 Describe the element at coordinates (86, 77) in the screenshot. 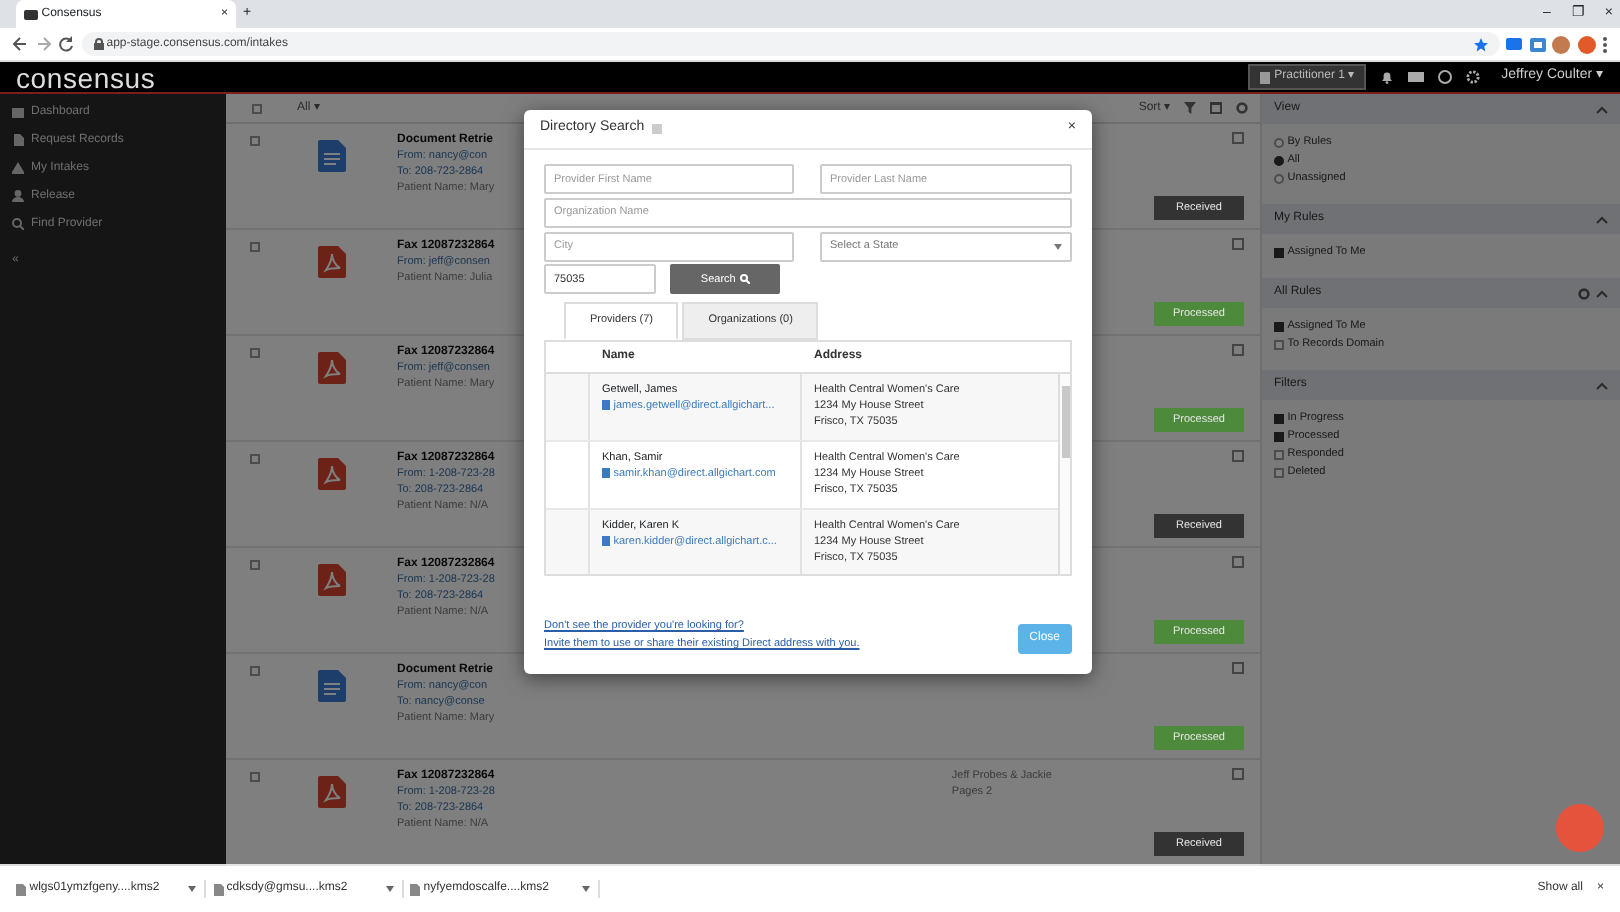

I see `logo: consensus` at that location.